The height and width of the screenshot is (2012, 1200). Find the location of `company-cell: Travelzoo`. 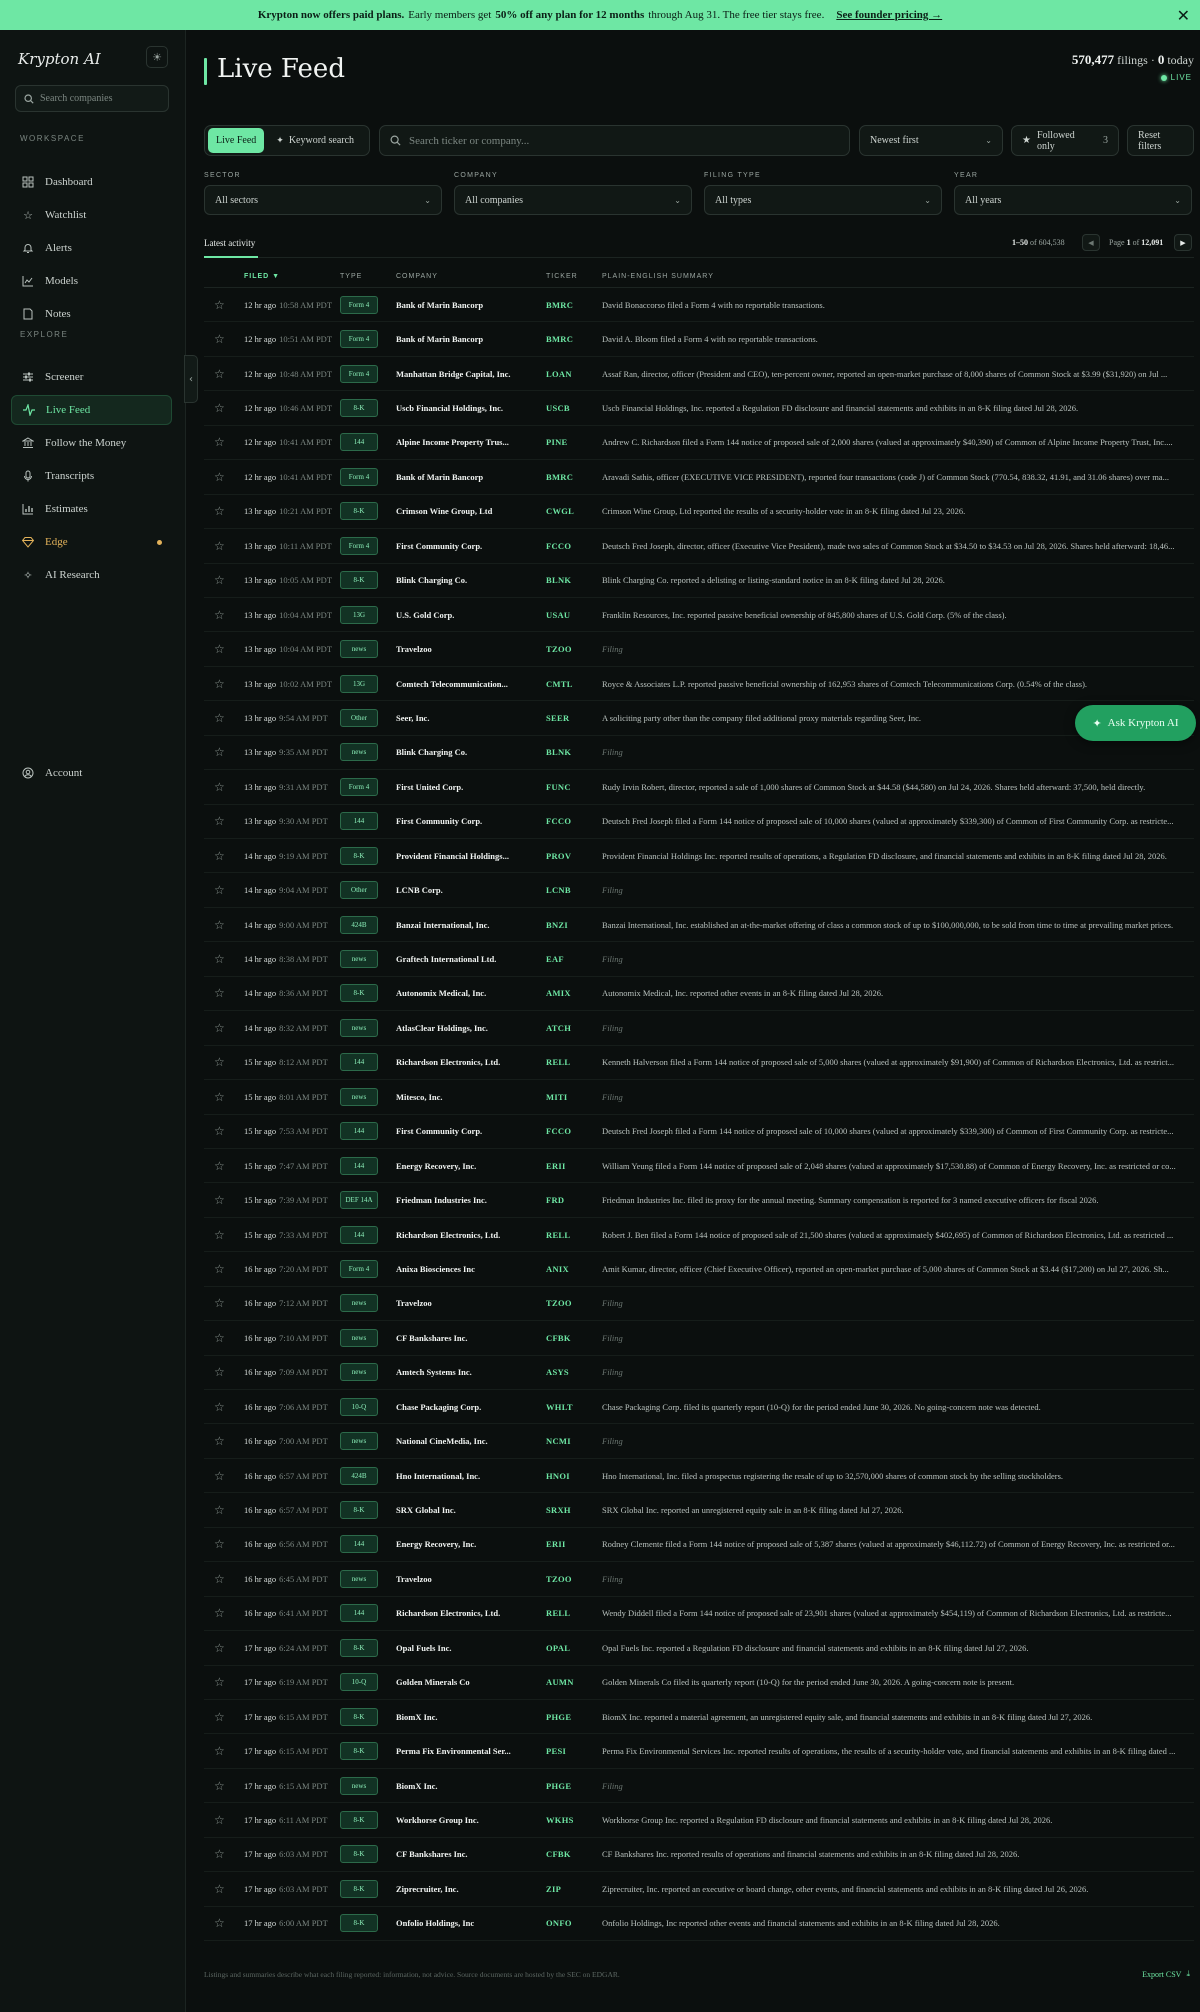

company-cell: Travelzoo is located at coordinates (455, 649).